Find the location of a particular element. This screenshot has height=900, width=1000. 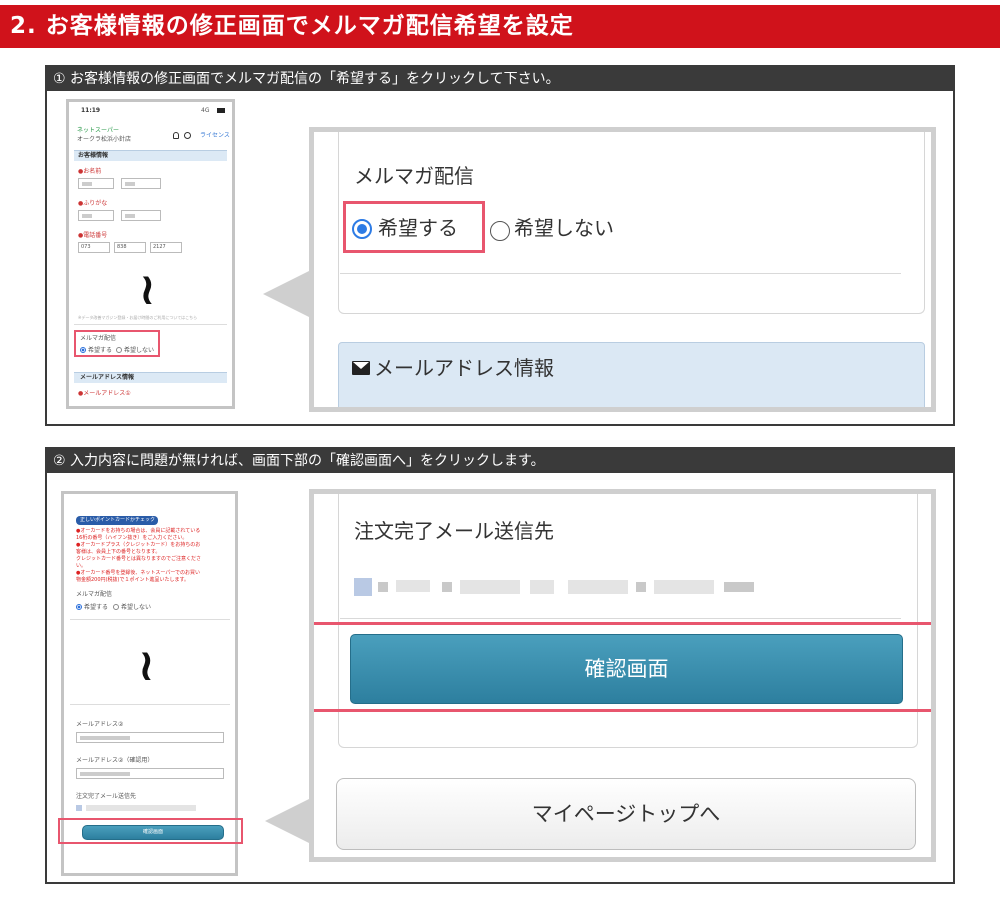

mypage-top-label: マイページトップへ is located at coordinates (626, 814).